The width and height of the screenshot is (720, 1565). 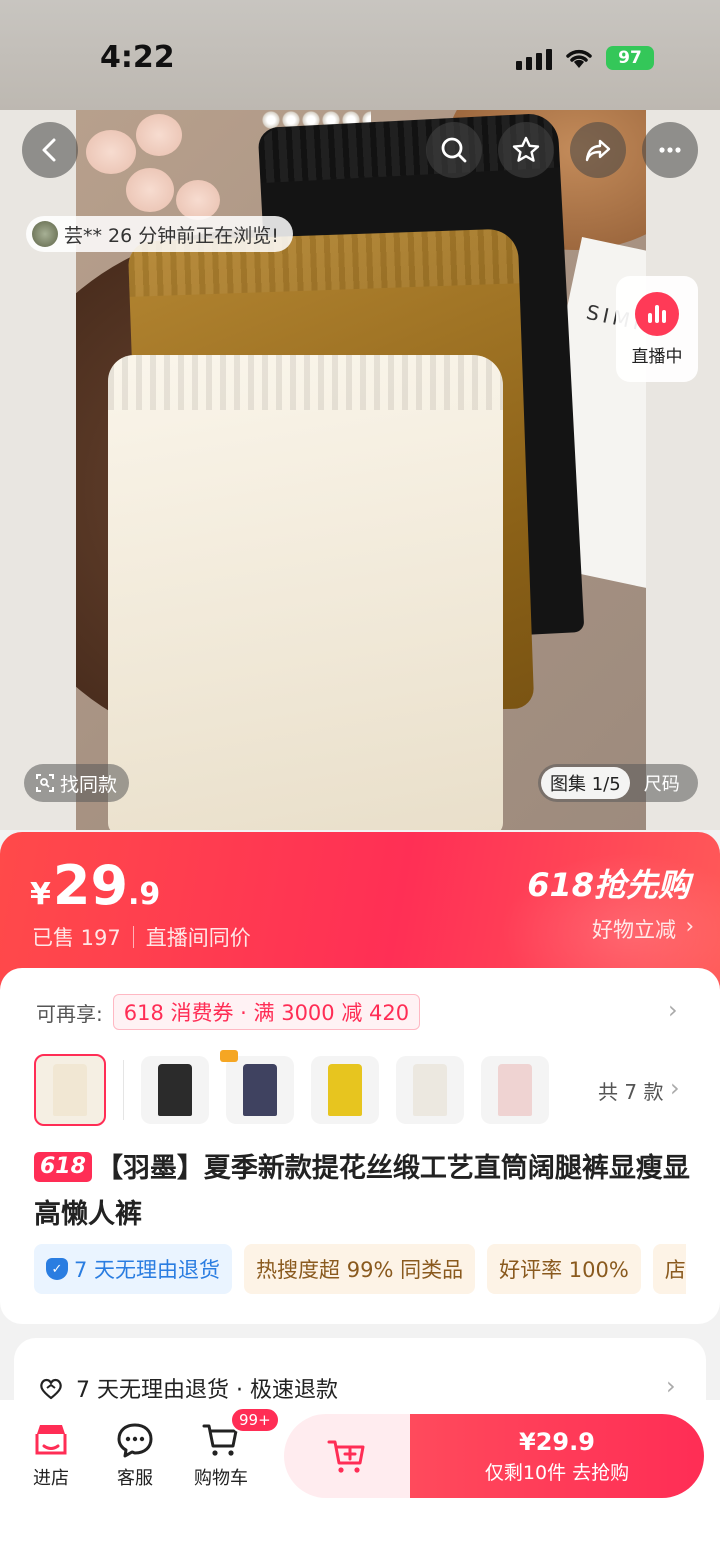 I want to click on swatch-yellow, so click(x=345, y=1090).